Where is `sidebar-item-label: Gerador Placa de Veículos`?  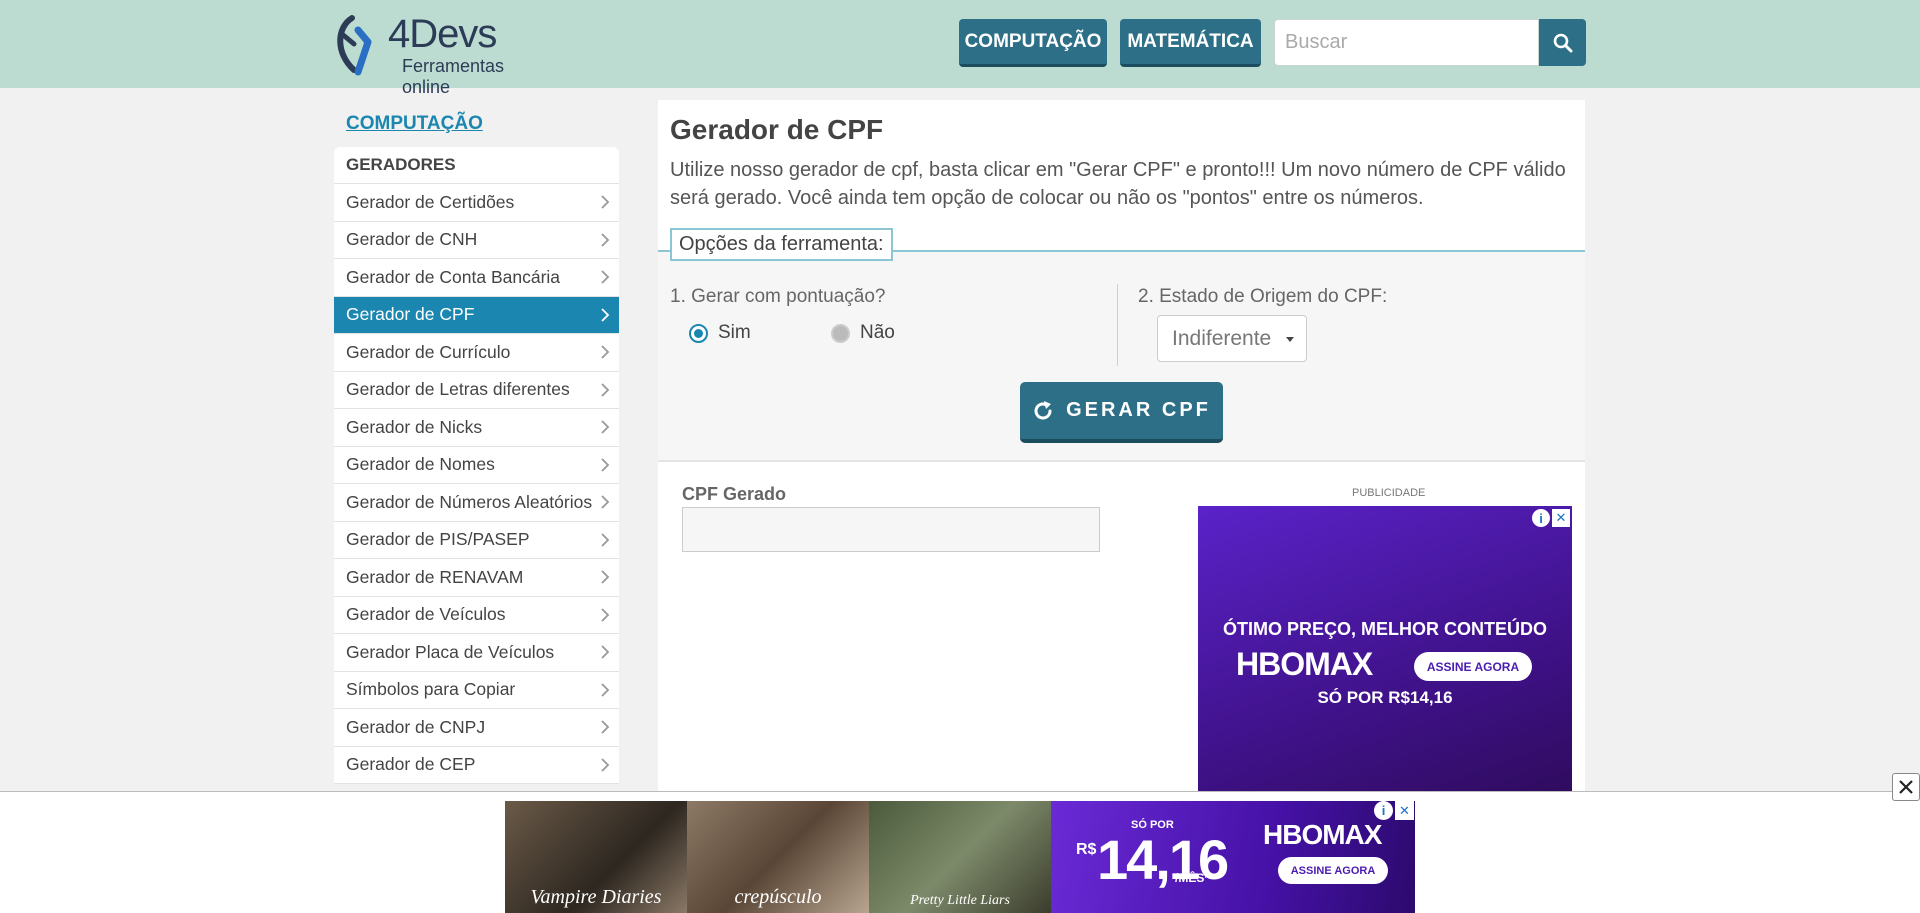
sidebar-item-label: Gerador Placa de Veículos is located at coordinates (450, 651).